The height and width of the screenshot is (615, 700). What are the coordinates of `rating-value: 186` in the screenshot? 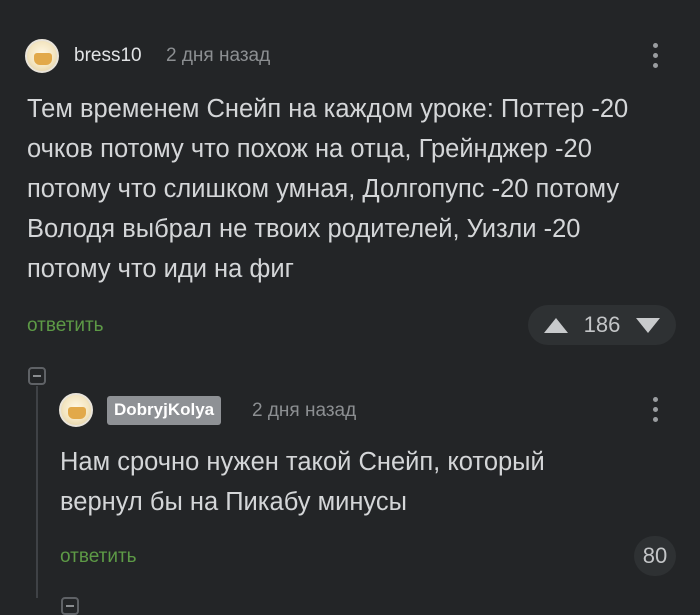 It's located at (602, 324).